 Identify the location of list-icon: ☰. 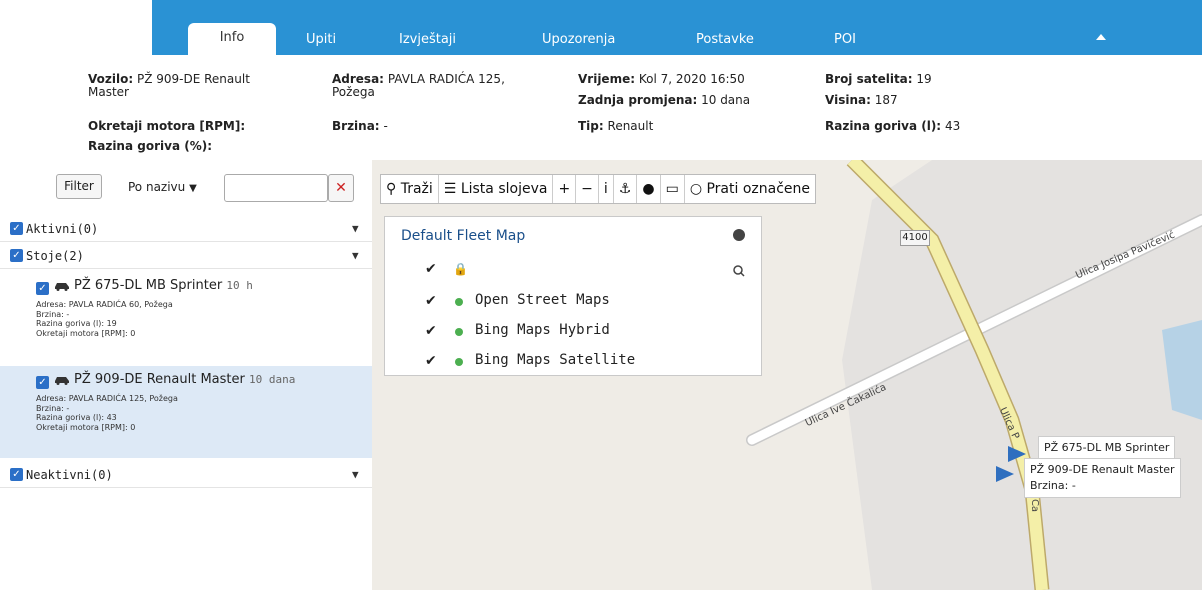
(450, 189).